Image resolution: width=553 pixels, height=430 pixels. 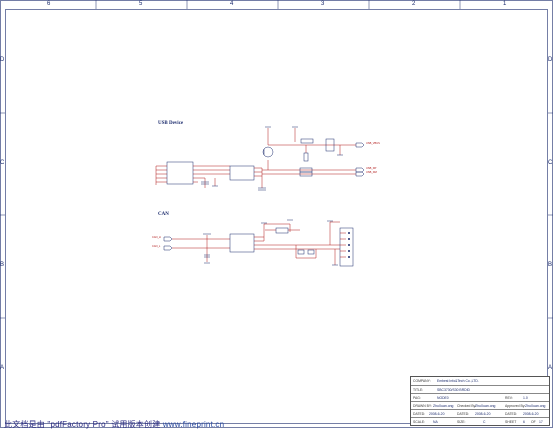 What do you see at coordinates (524, 422) in the screenshot?
I see `sheet-value: 6` at bounding box center [524, 422].